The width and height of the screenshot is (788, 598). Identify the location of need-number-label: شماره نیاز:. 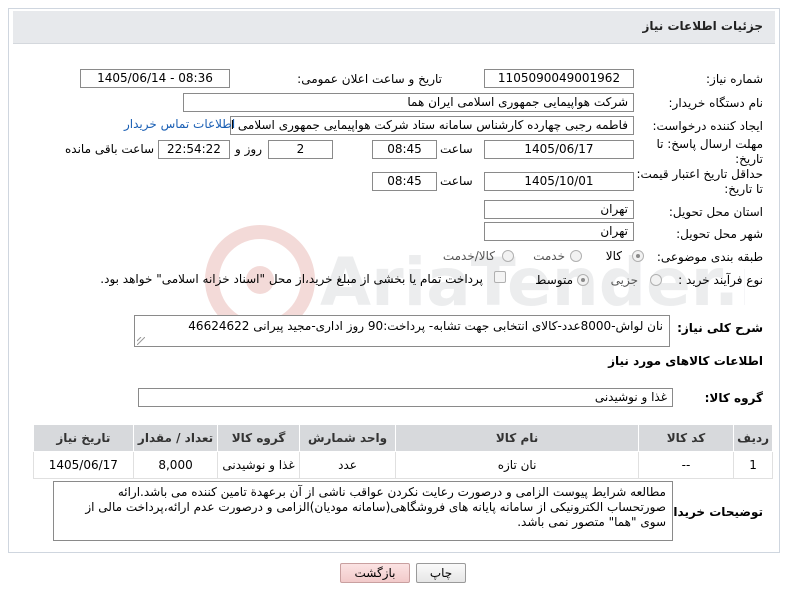
(734, 79).